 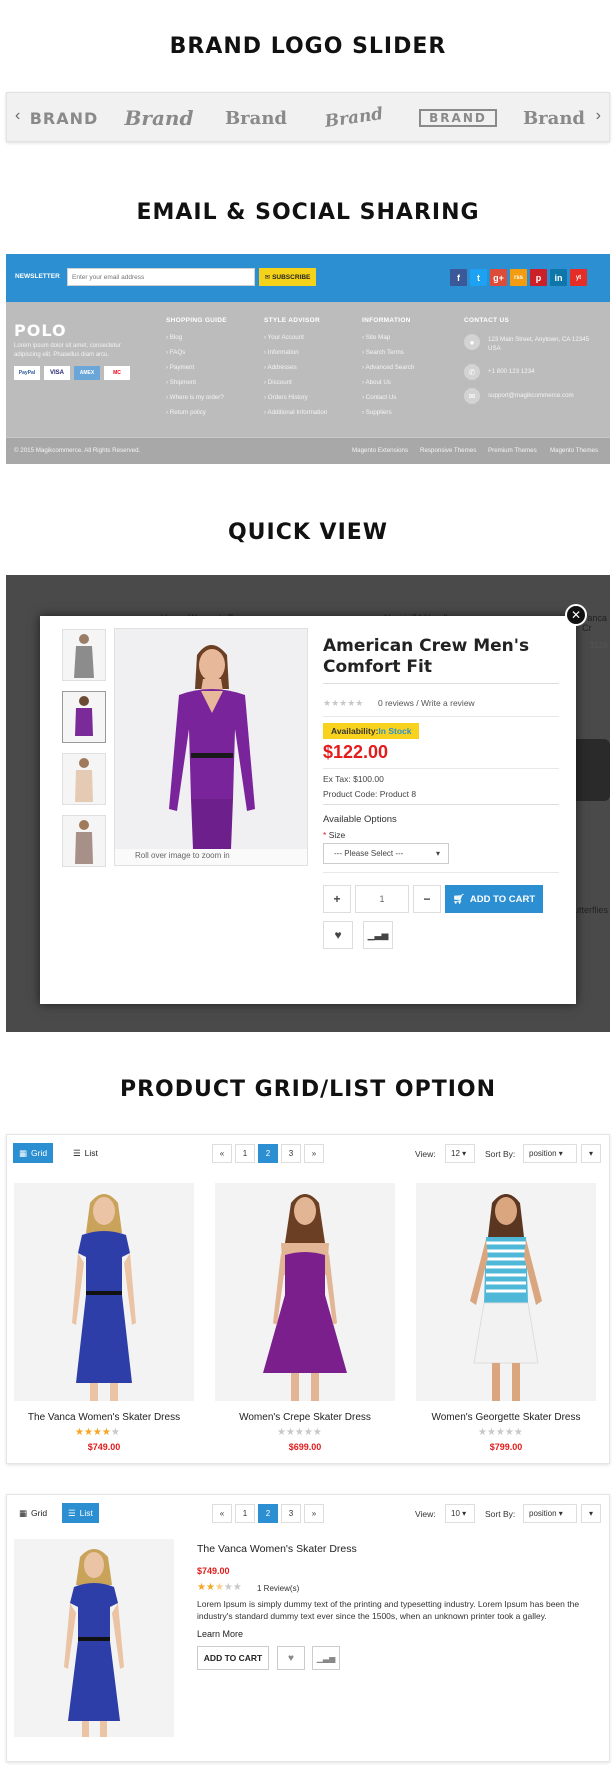 I want to click on learn-more-link: Learn More, so click(x=220, y=1634).